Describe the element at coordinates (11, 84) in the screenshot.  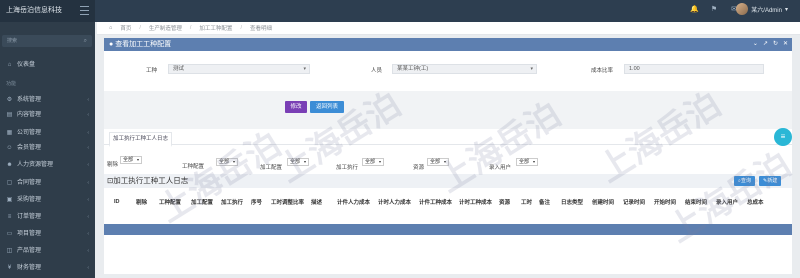
I see `sidebar-section-label: 功能` at that location.